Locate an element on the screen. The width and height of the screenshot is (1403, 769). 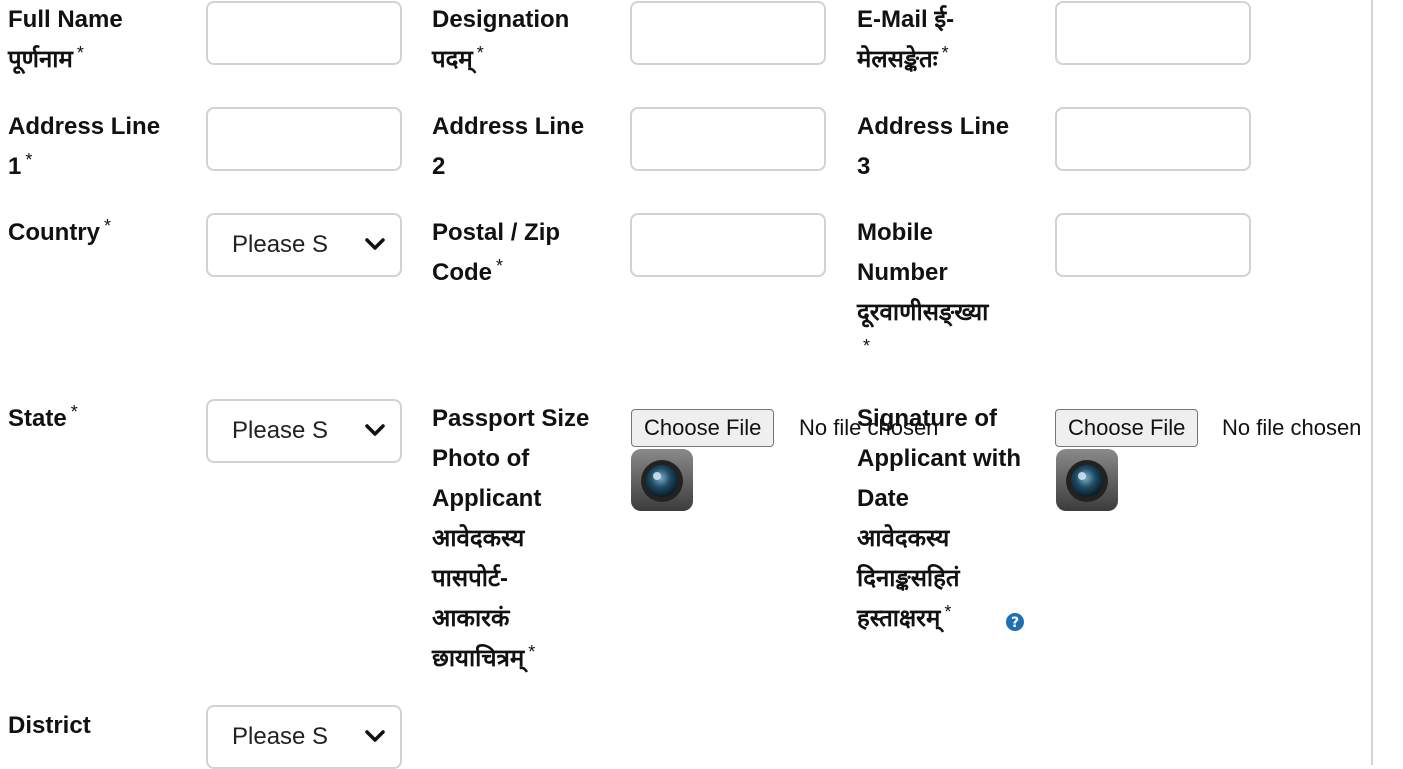
country-select: Please S is located at coordinates (304, 245).